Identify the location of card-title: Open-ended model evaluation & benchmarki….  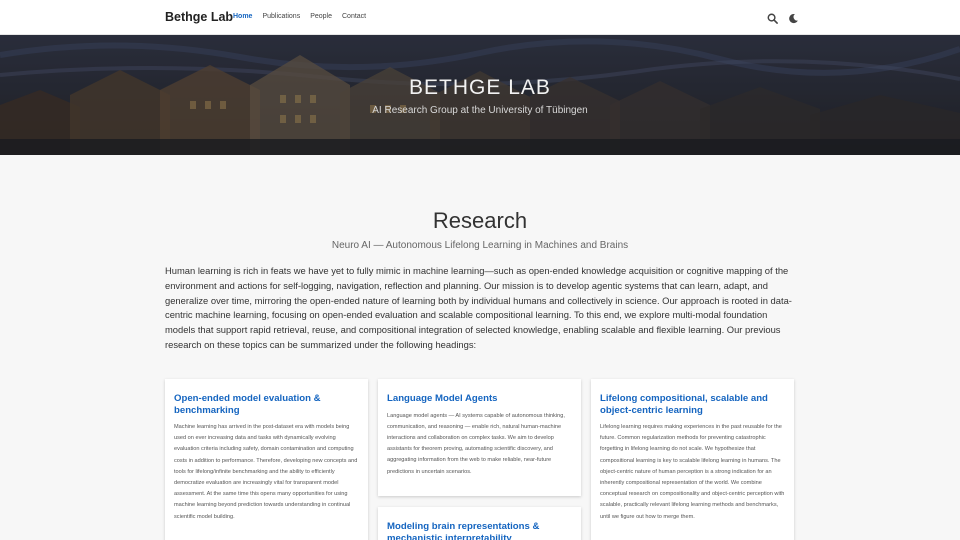
(266, 404).